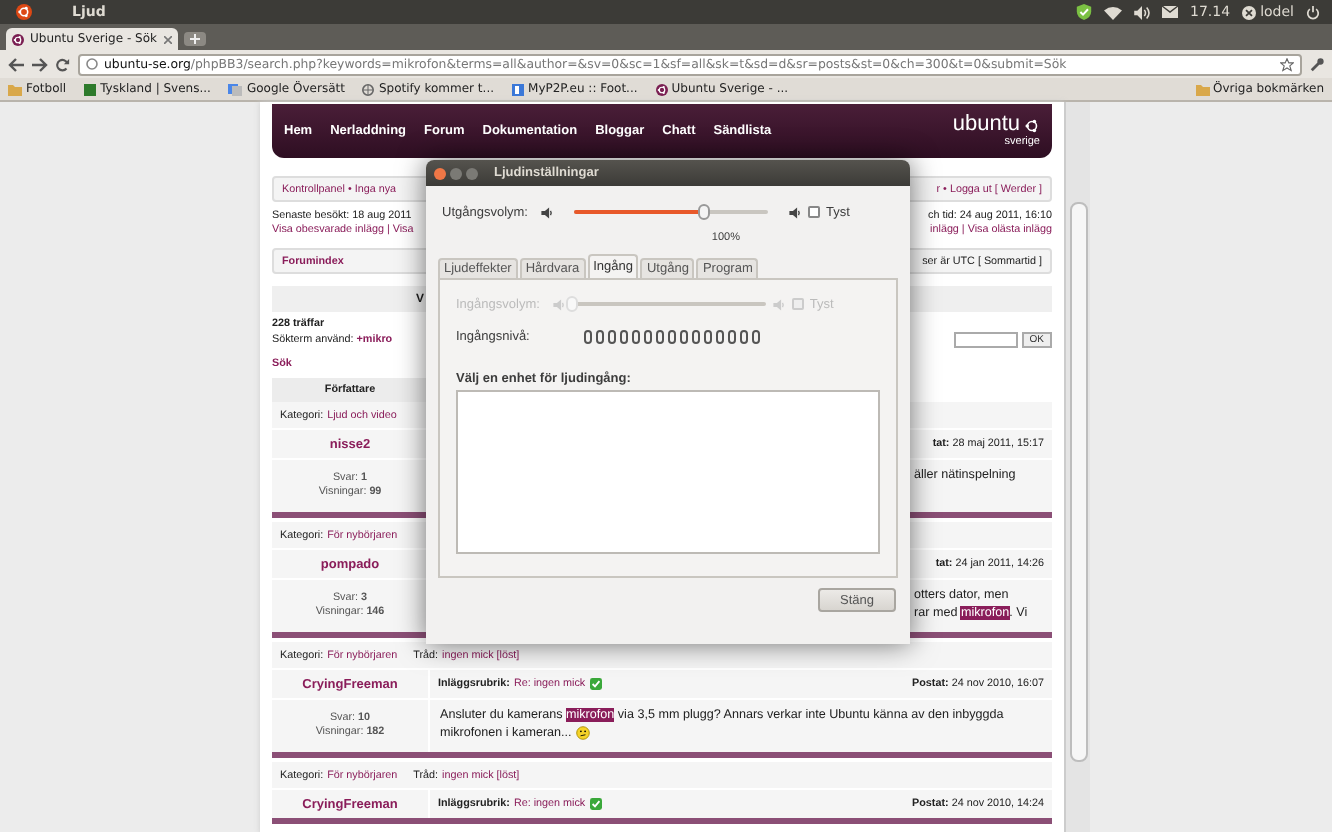 This screenshot has width=1332, height=832. I want to click on forward-icon, so click(40, 64).